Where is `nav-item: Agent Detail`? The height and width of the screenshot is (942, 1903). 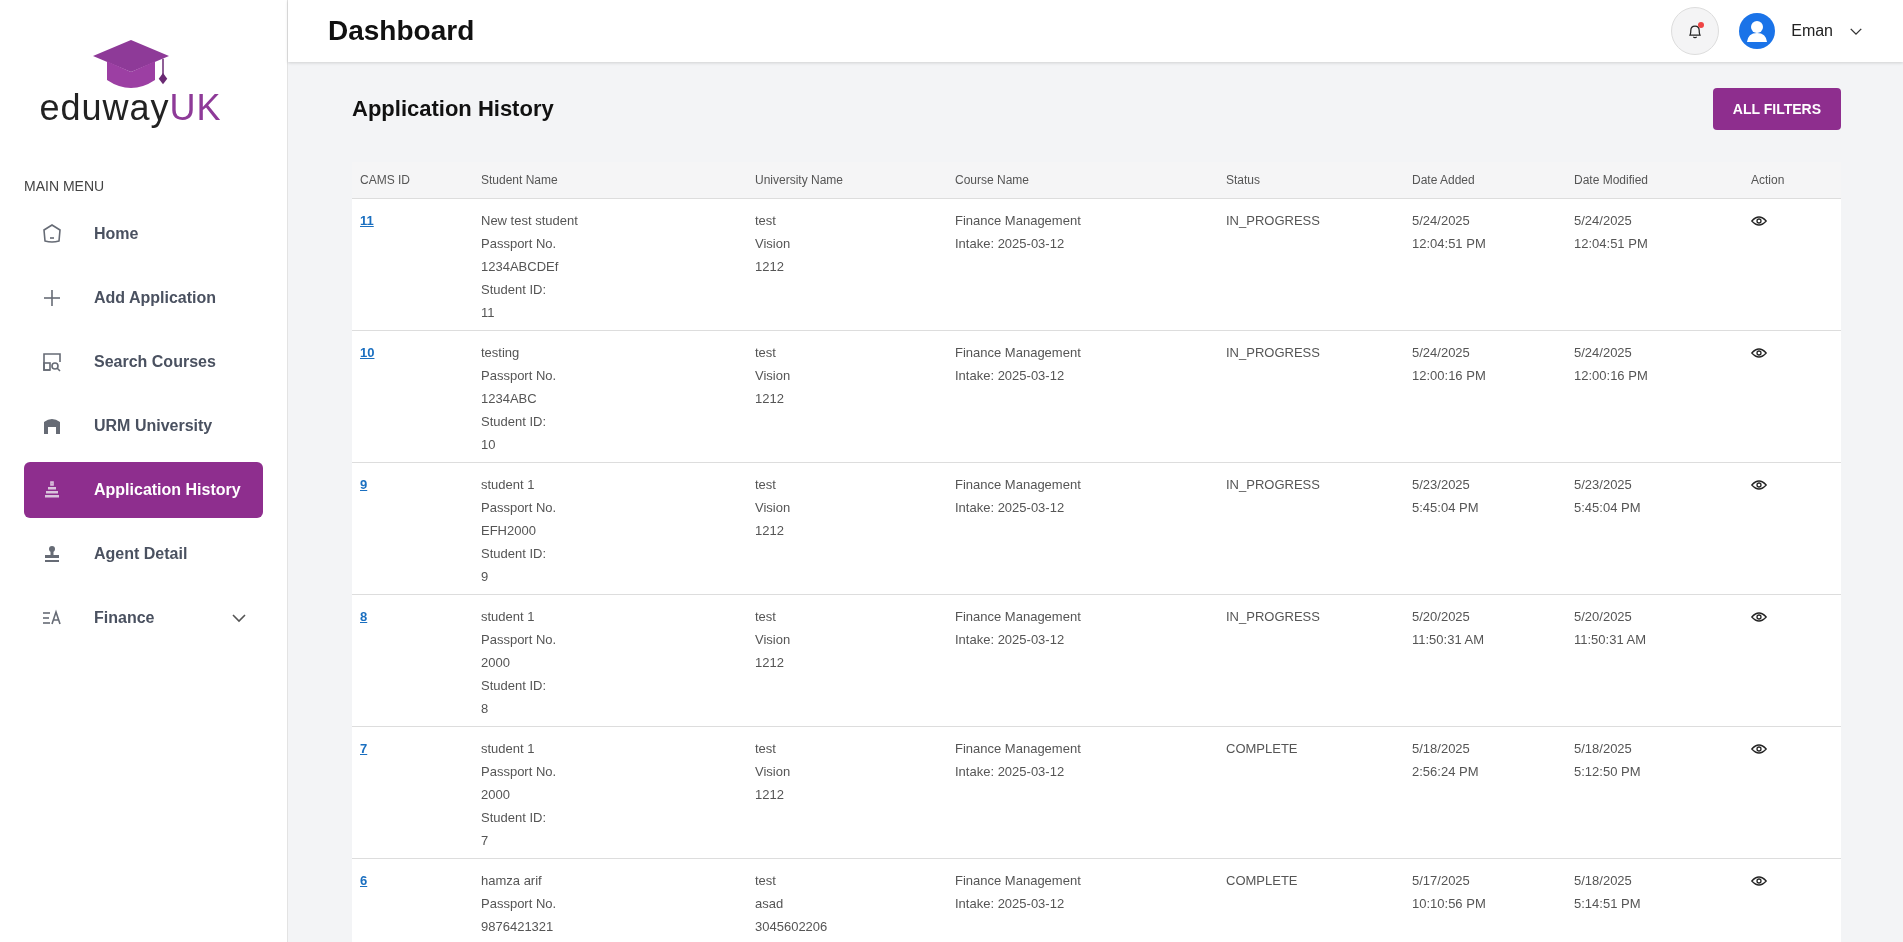
nav-item: Agent Detail is located at coordinates (143, 553).